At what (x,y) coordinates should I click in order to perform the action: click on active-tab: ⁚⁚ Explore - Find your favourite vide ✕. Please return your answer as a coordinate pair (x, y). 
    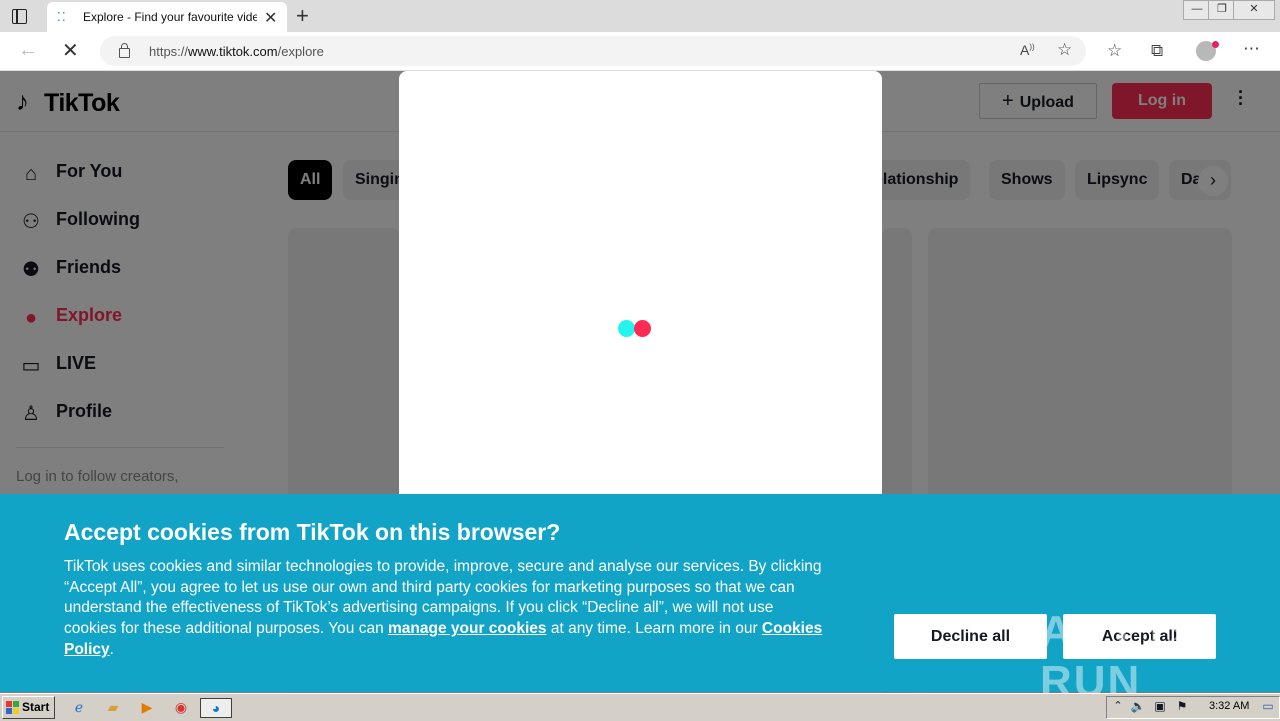
    Looking at the image, I should click on (167, 17).